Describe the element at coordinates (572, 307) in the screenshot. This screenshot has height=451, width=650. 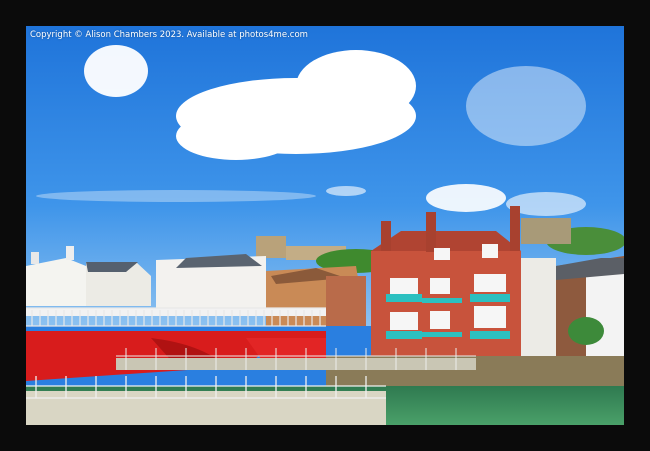
I see `right-houses` at that location.